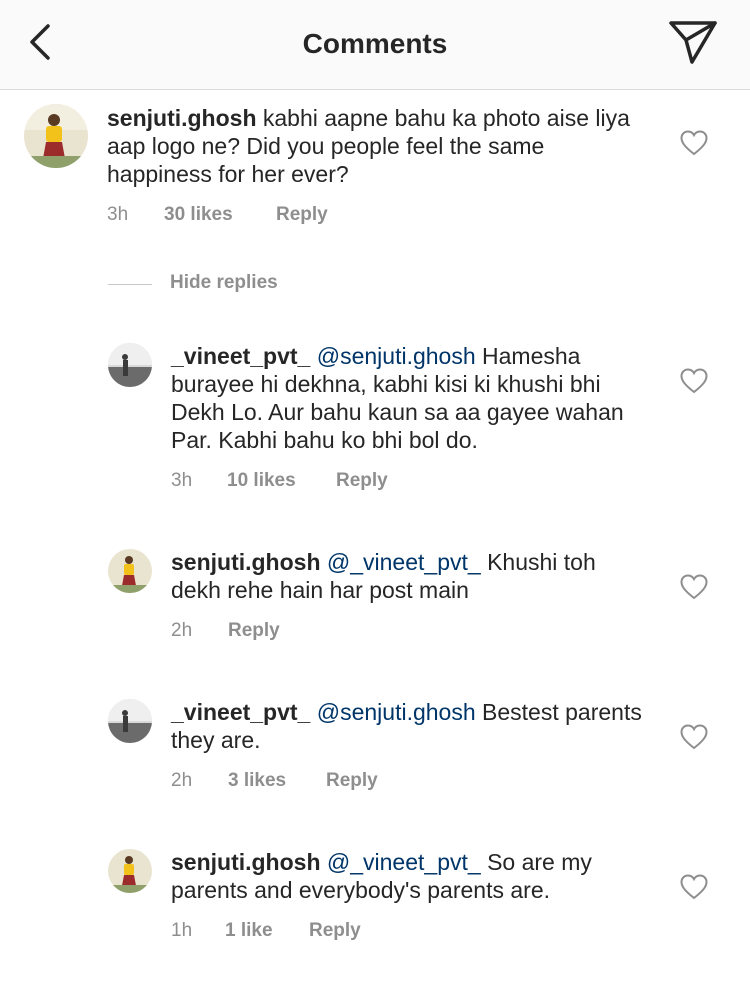 The height and width of the screenshot is (982, 750). I want to click on comment-likes: 1 like, so click(249, 931).